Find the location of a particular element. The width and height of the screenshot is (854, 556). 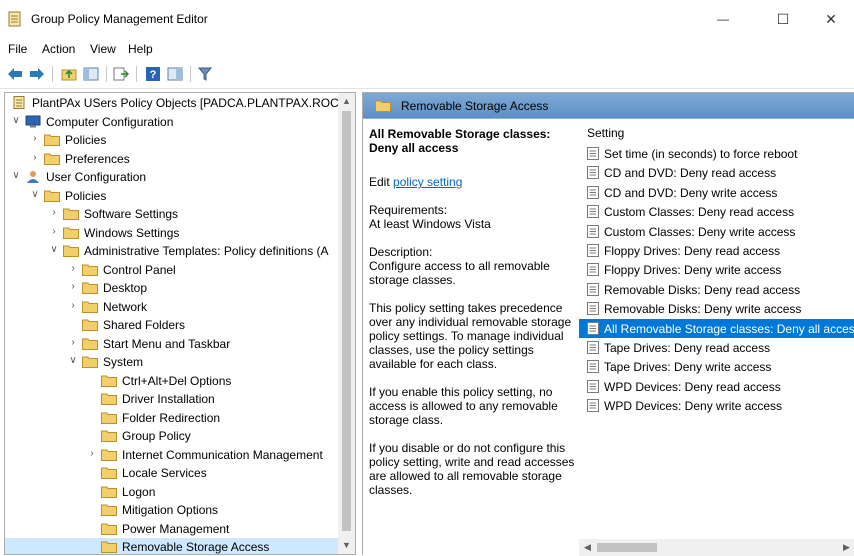

show-hide-tree-icon is located at coordinates (91, 74).